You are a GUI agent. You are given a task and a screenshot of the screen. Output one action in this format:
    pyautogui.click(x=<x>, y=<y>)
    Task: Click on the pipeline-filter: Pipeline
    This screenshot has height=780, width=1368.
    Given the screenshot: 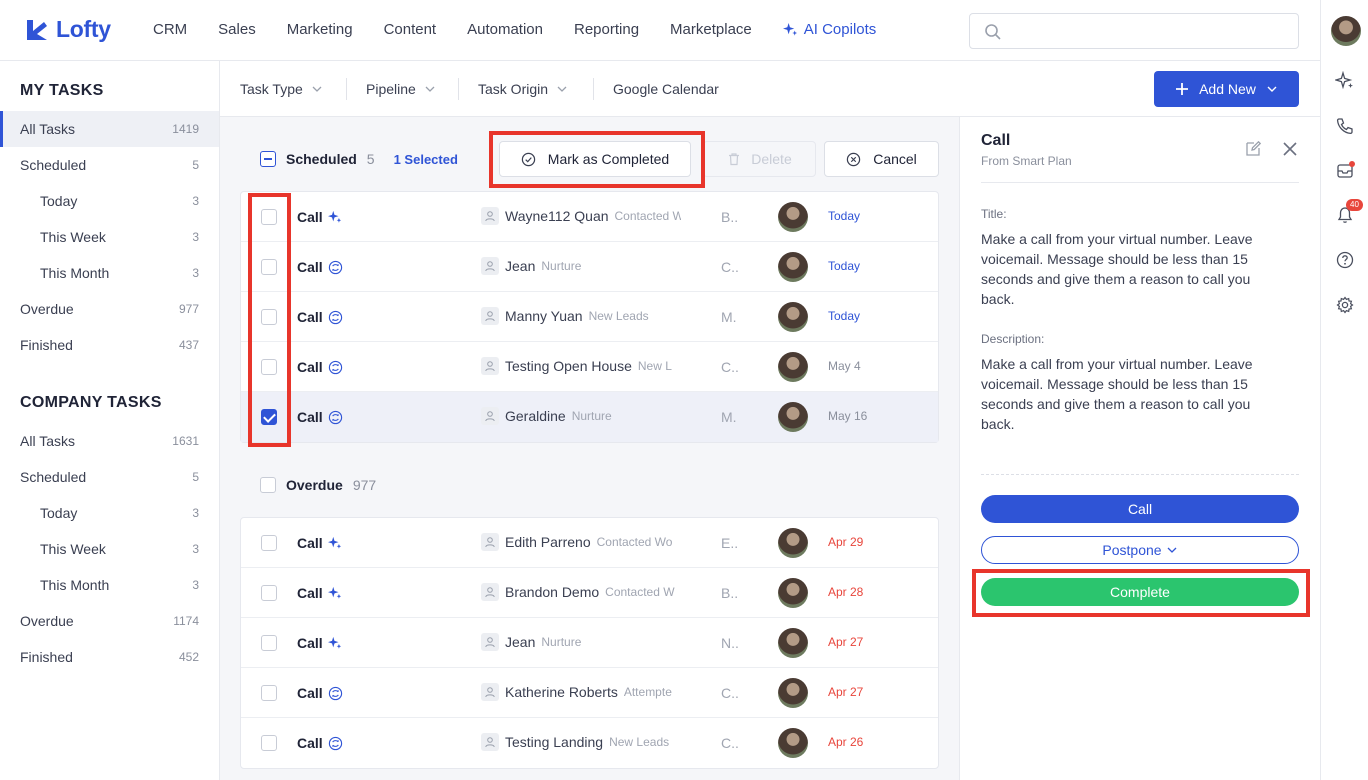 What is the action you would take?
    pyautogui.click(x=401, y=89)
    